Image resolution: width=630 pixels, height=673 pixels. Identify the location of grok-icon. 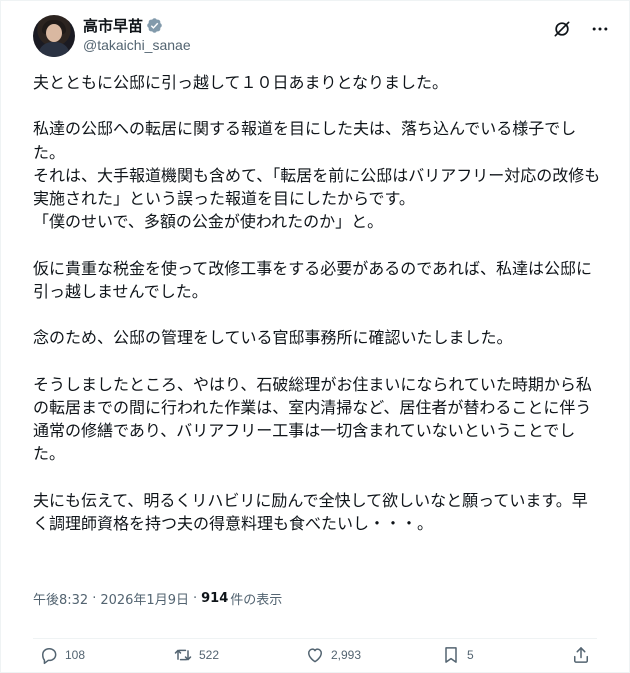
(562, 29).